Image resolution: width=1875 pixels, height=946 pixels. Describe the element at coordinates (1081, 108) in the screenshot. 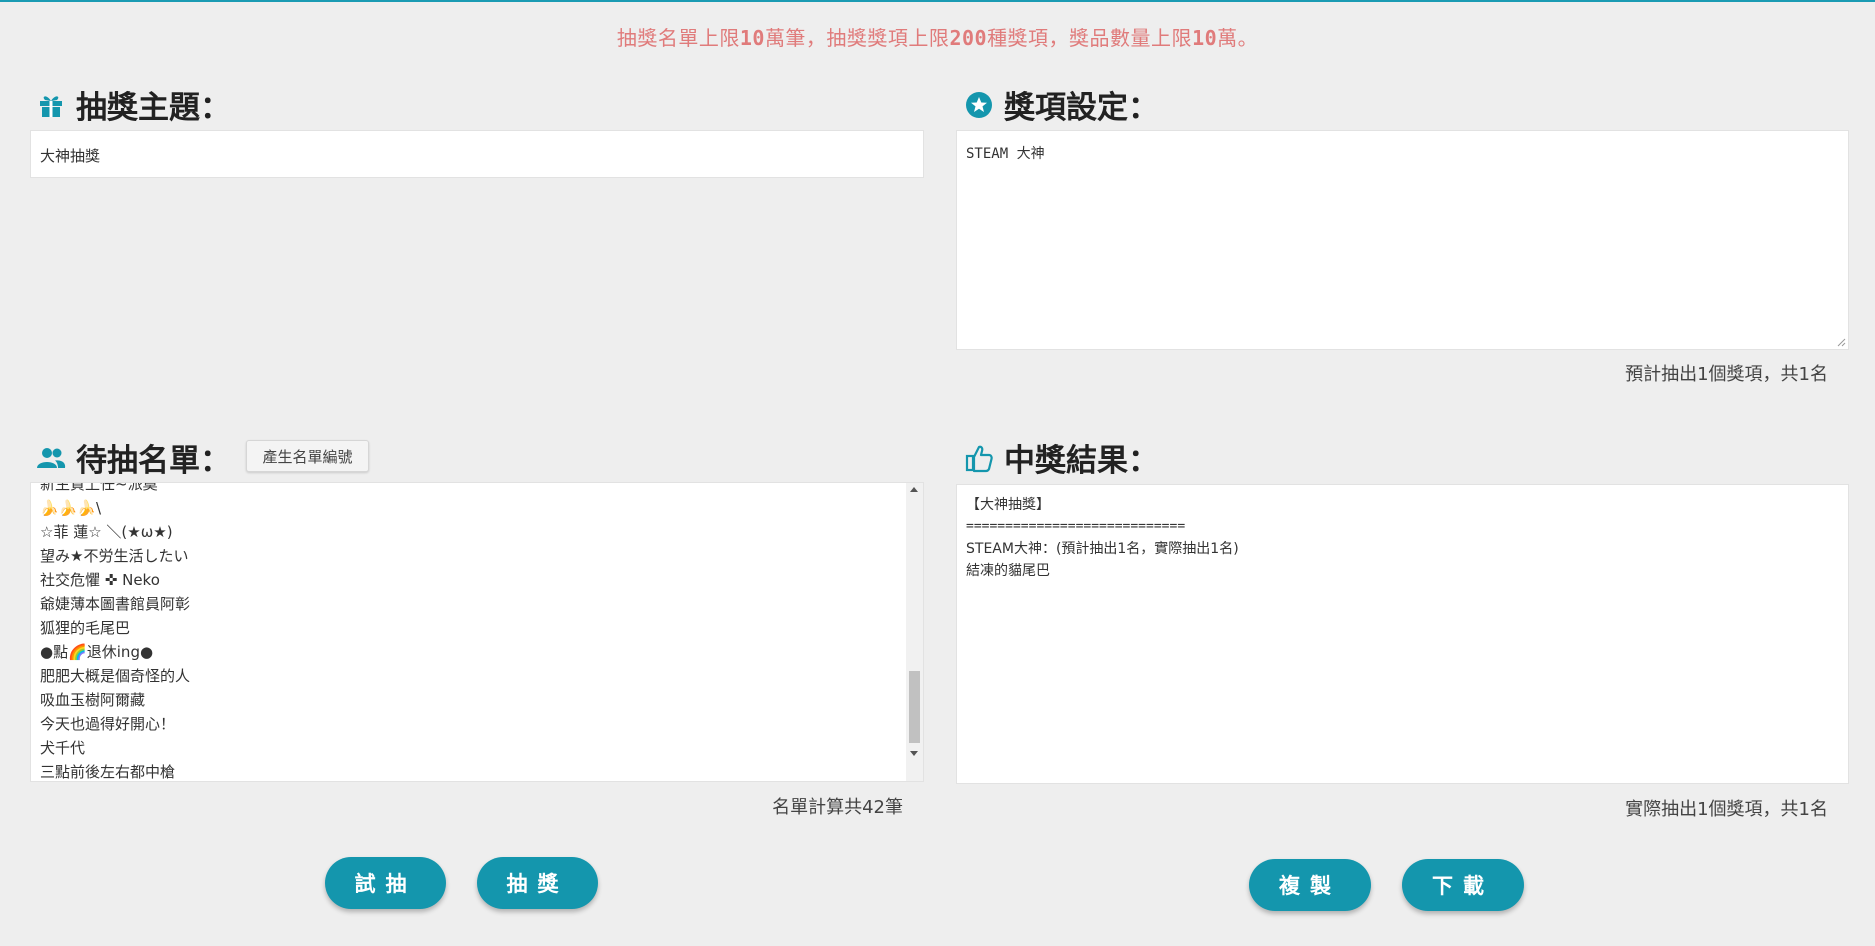

I see `prizes-title: 獎項設定：` at that location.